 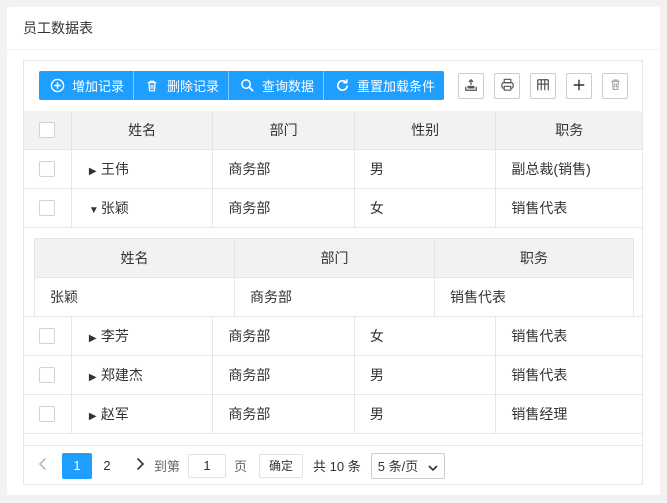 I want to click on table-row: ▶ 赵军 商务部 男 销售经理, so click(x=333, y=414).